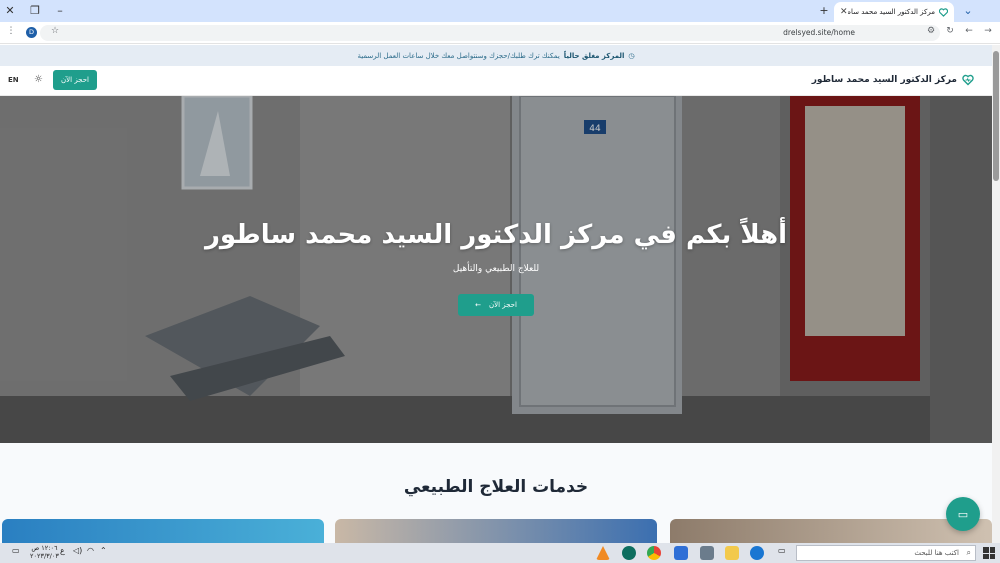 The height and width of the screenshot is (563, 1000). Describe the element at coordinates (10, 11) in the screenshot. I see `close-window-icon: ✕` at that location.